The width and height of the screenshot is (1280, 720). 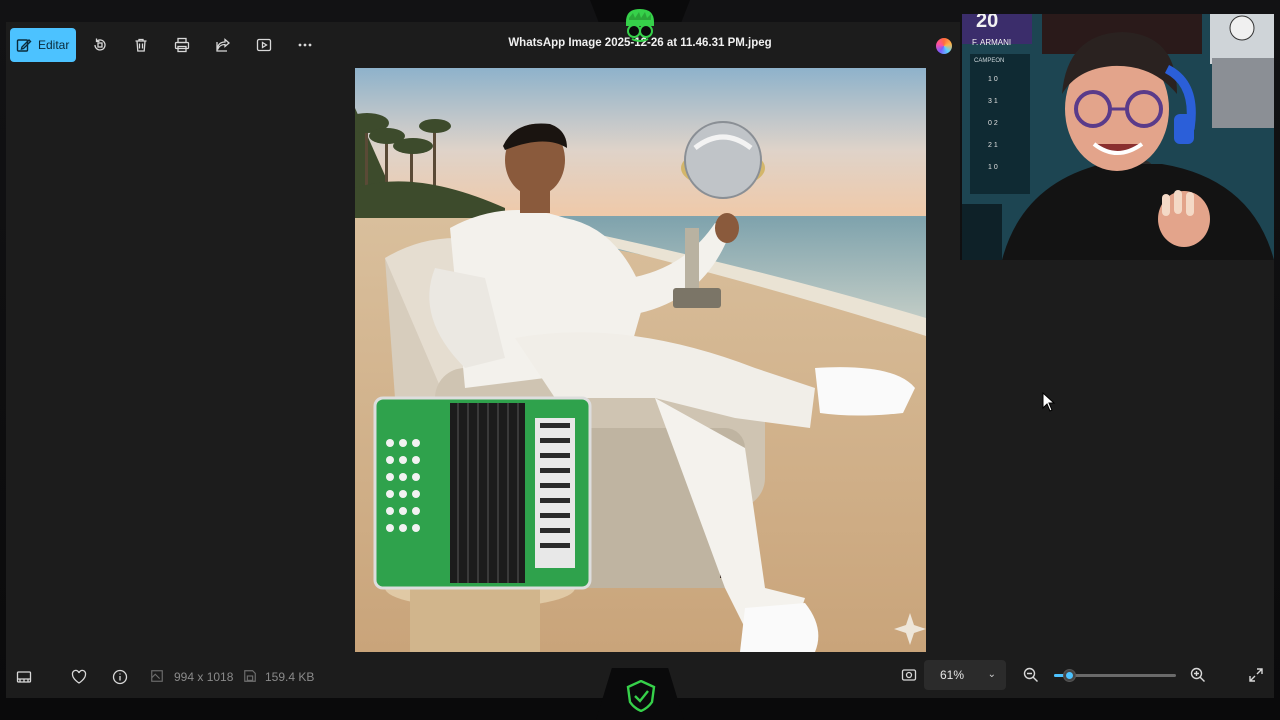 What do you see at coordinates (641, 696) in the screenshot?
I see `shield-logo-icon` at bounding box center [641, 696].